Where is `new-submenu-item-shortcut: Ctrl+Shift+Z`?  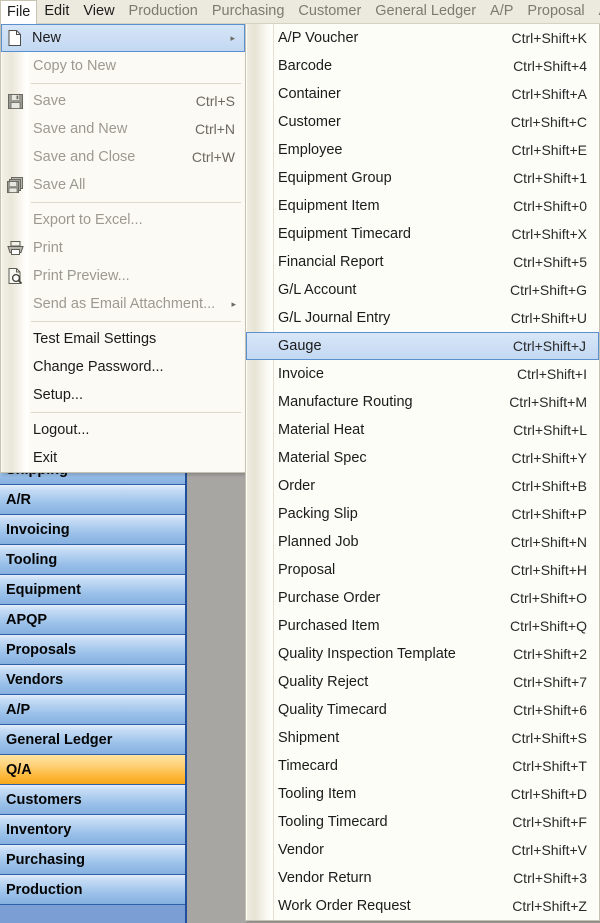 new-submenu-item-shortcut: Ctrl+Shift+Z is located at coordinates (549, 906).